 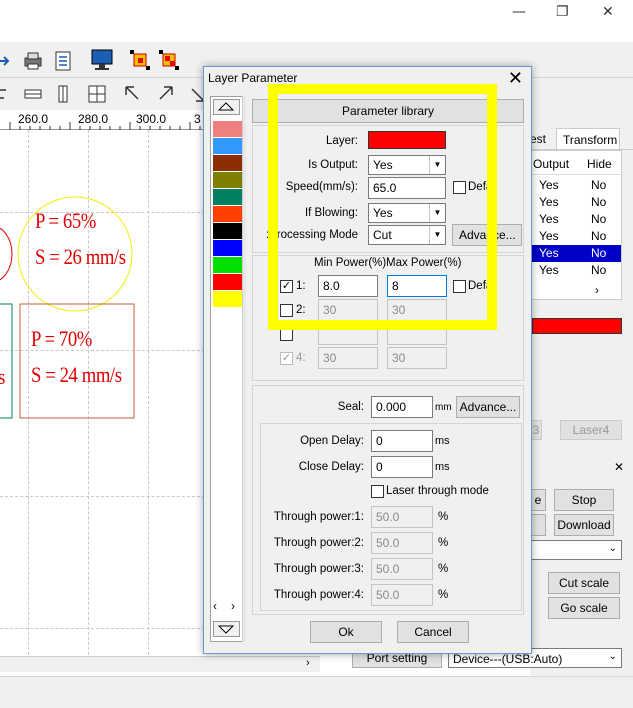 What do you see at coordinates (102, 60) in the screenshot?
I see `monitor-icon` at bounding box center [102, 60].